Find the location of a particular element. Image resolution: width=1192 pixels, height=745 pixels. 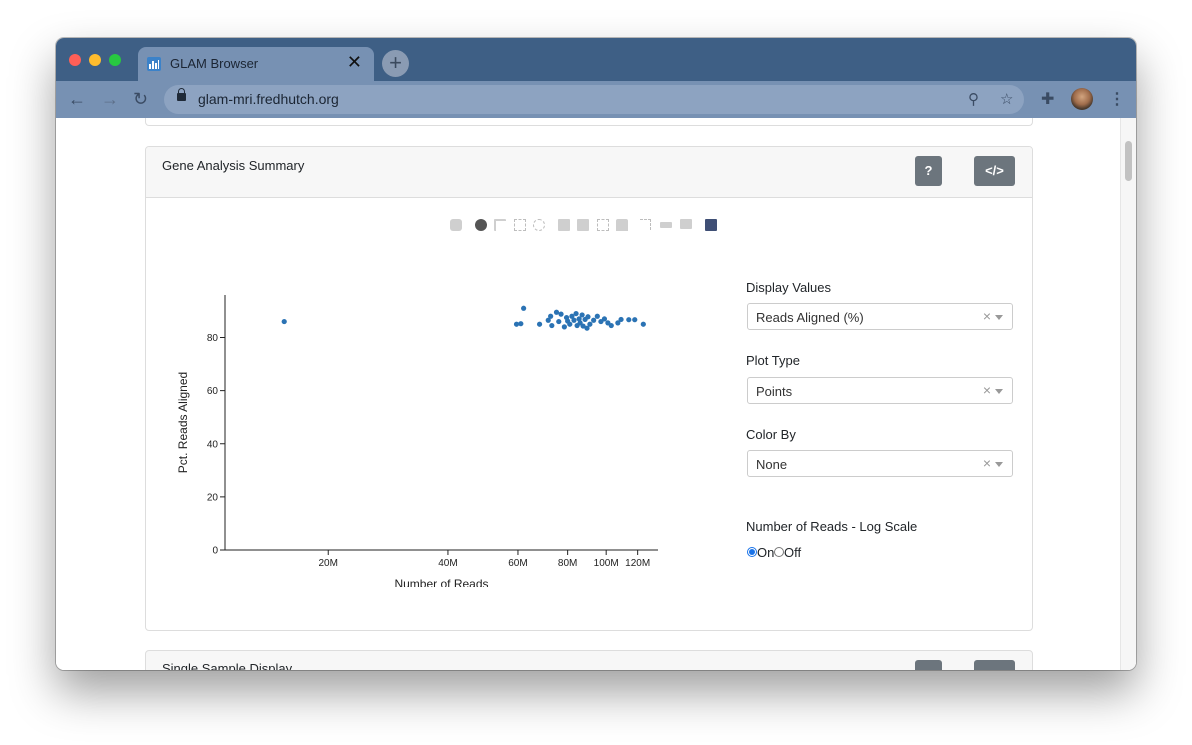

profile-avatar is located at coordinates (1082, 99).